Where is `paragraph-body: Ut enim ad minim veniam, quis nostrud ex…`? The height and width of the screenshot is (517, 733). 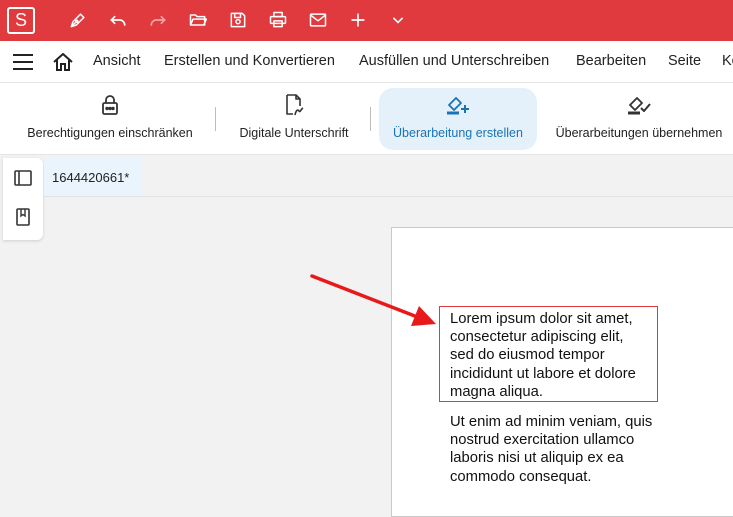 paragraph-body: Ut enim ad minim veniam, quis nostrud ex… is located at coordinates (551, 449).